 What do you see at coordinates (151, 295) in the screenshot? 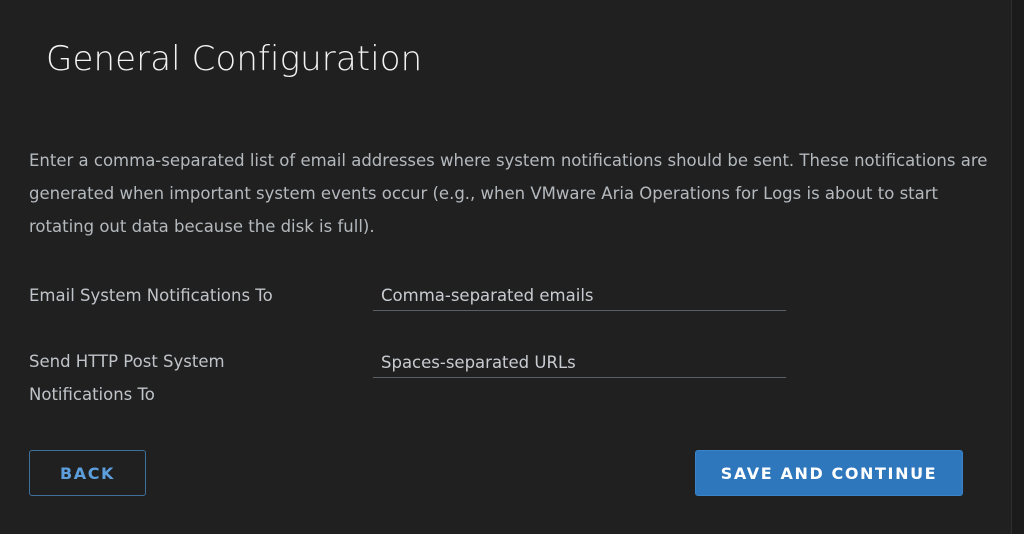
I see `email-notifications-label: Email System Notifications To` at bounding box center [151, 295].